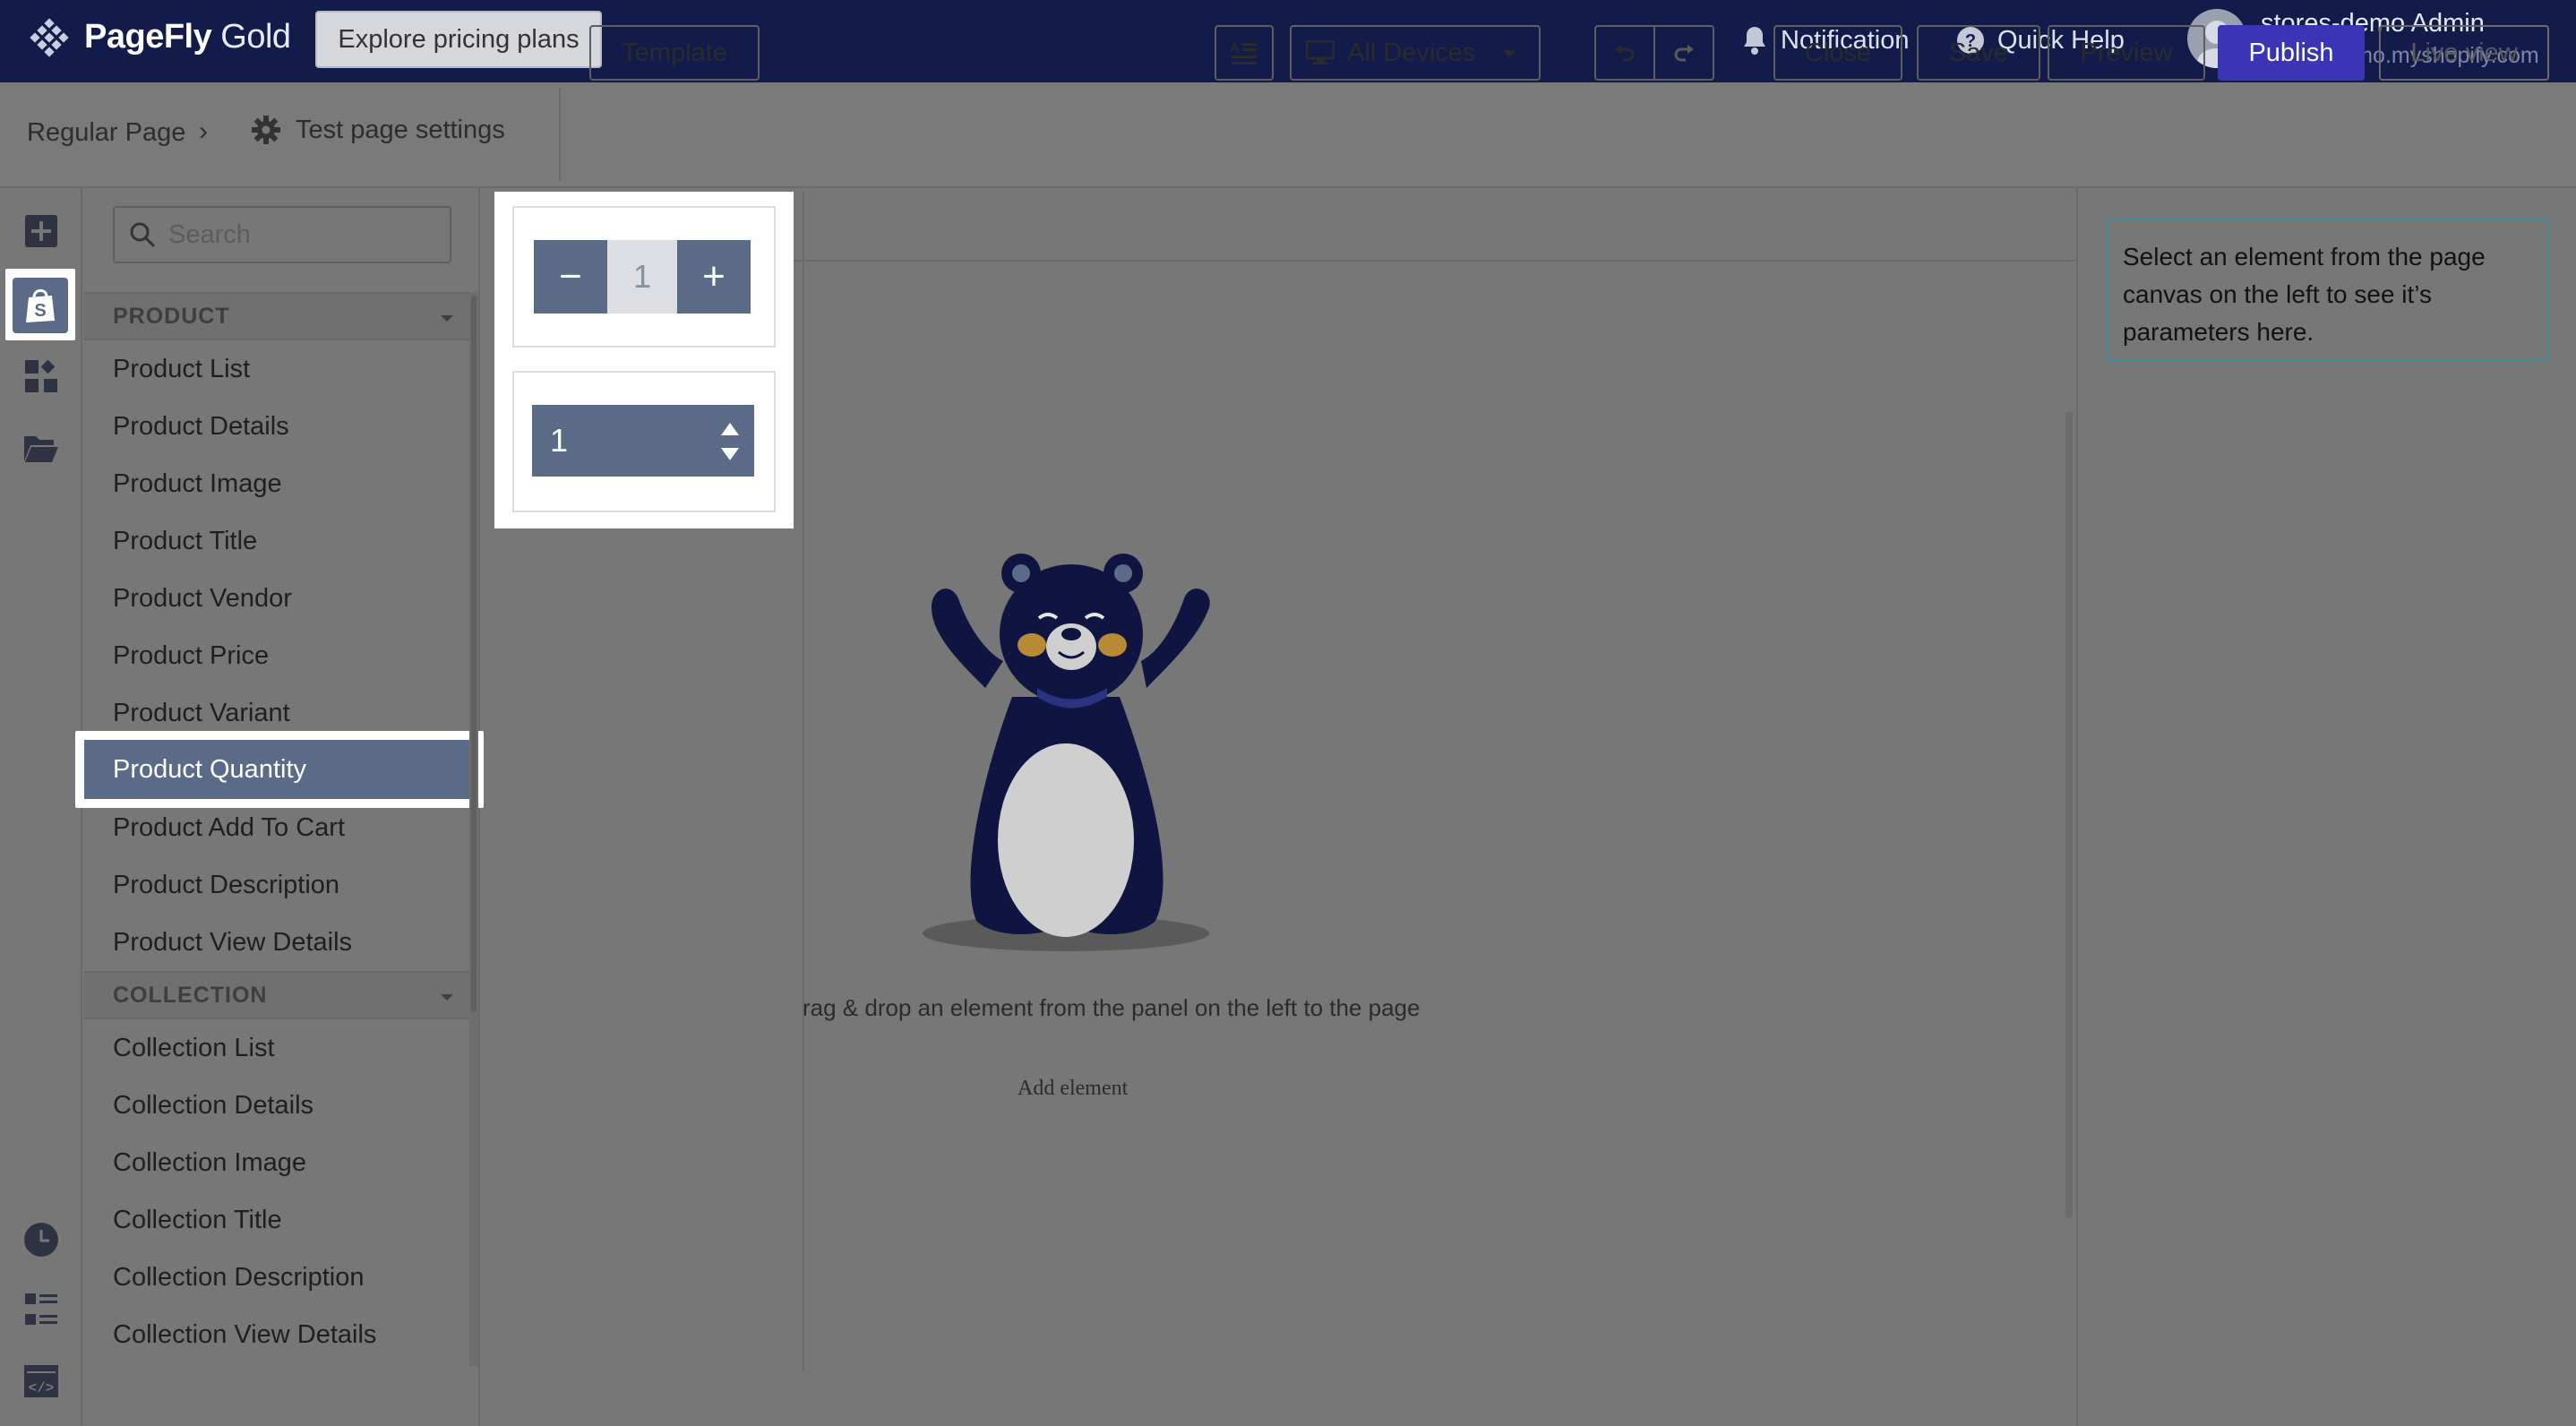 The height and width of the screenshot is (1426, 2576). I want to click on redo-button, so click(1683, 53).